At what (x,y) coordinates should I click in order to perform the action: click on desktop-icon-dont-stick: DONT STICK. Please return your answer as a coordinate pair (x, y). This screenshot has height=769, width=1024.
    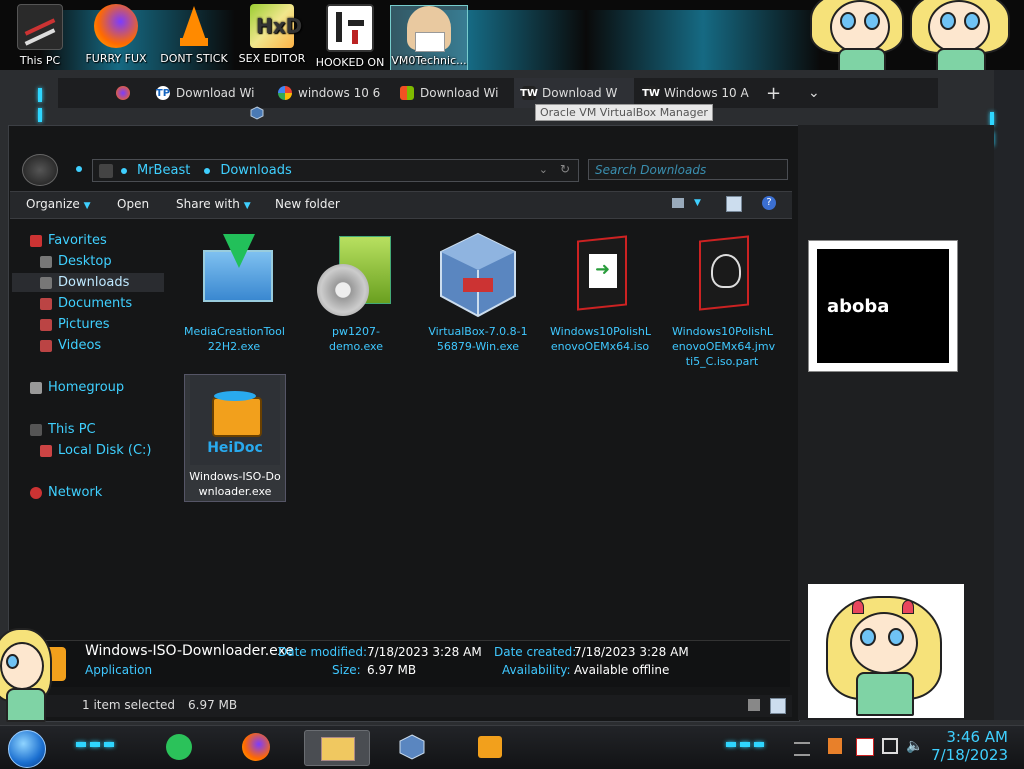
    Looking at the image, I should click on (194, 34).